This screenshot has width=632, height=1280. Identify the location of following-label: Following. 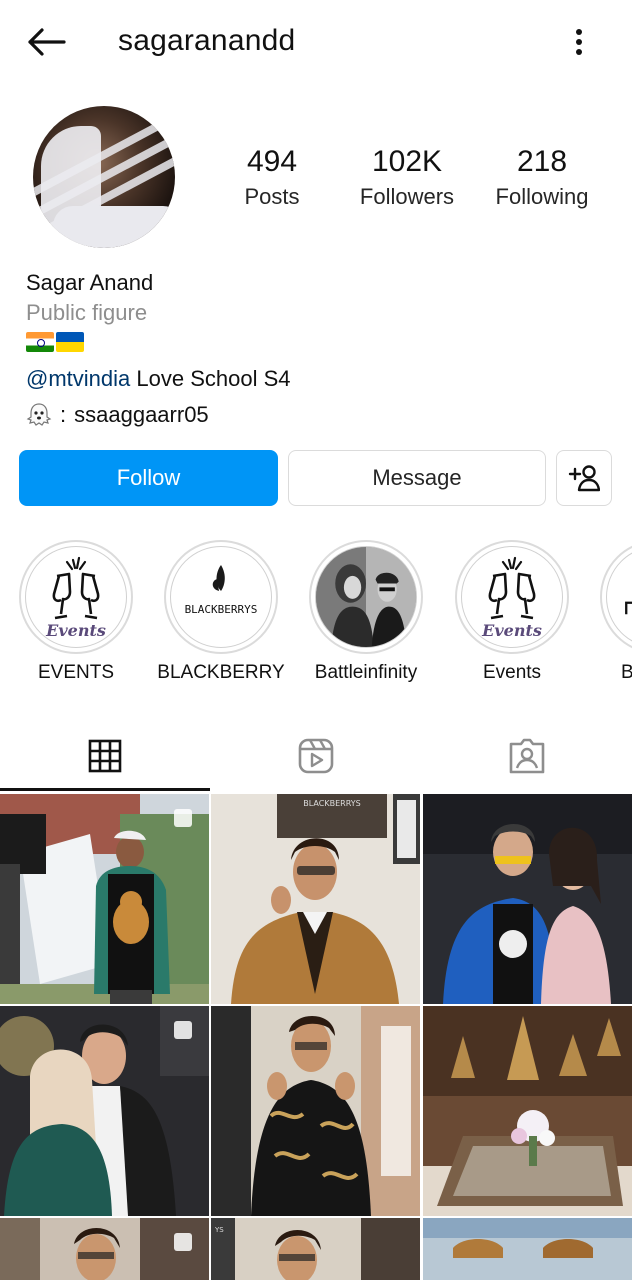
(542, 196).